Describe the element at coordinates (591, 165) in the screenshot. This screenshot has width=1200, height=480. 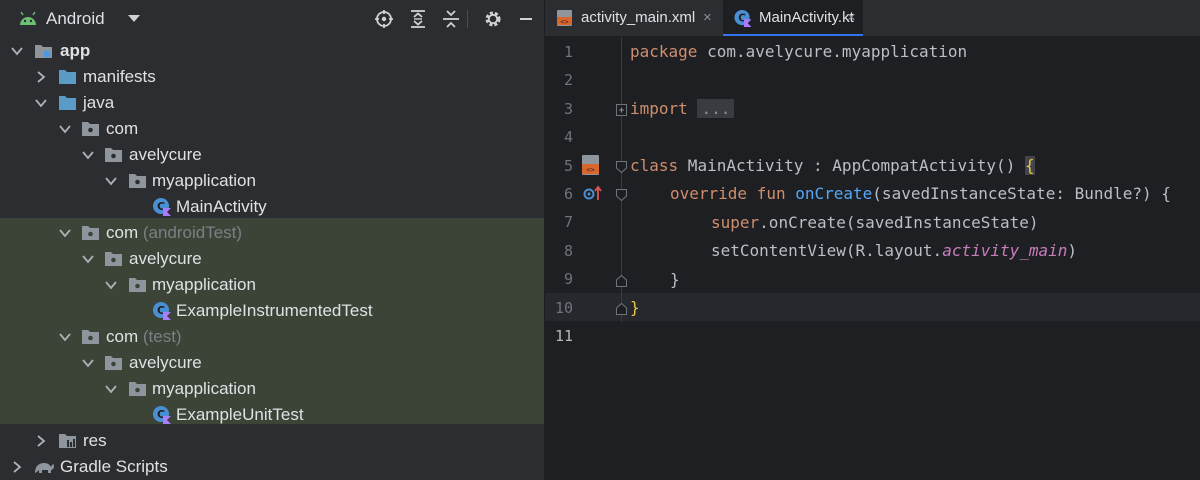
I see `layout-file-gutter-icon: <>` at that location.